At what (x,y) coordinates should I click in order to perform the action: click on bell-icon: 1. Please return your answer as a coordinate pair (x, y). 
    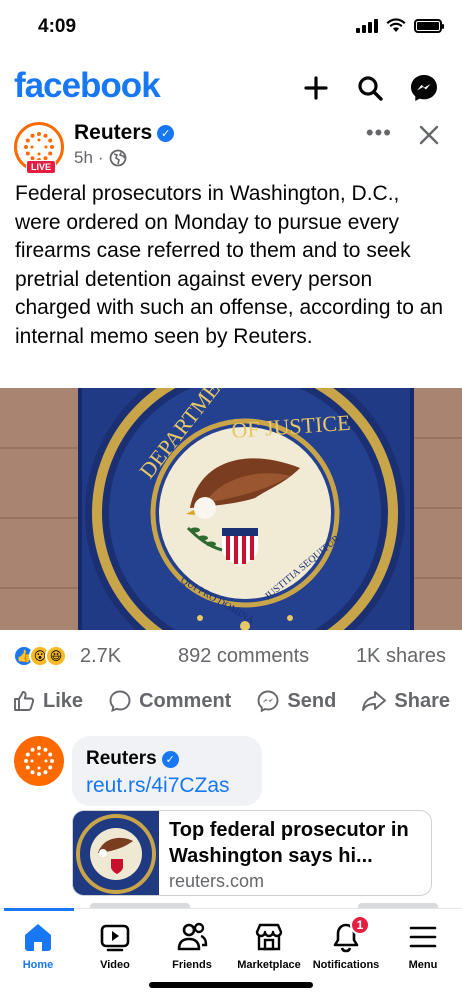
    Looking at the image, I should click on (349, 935).